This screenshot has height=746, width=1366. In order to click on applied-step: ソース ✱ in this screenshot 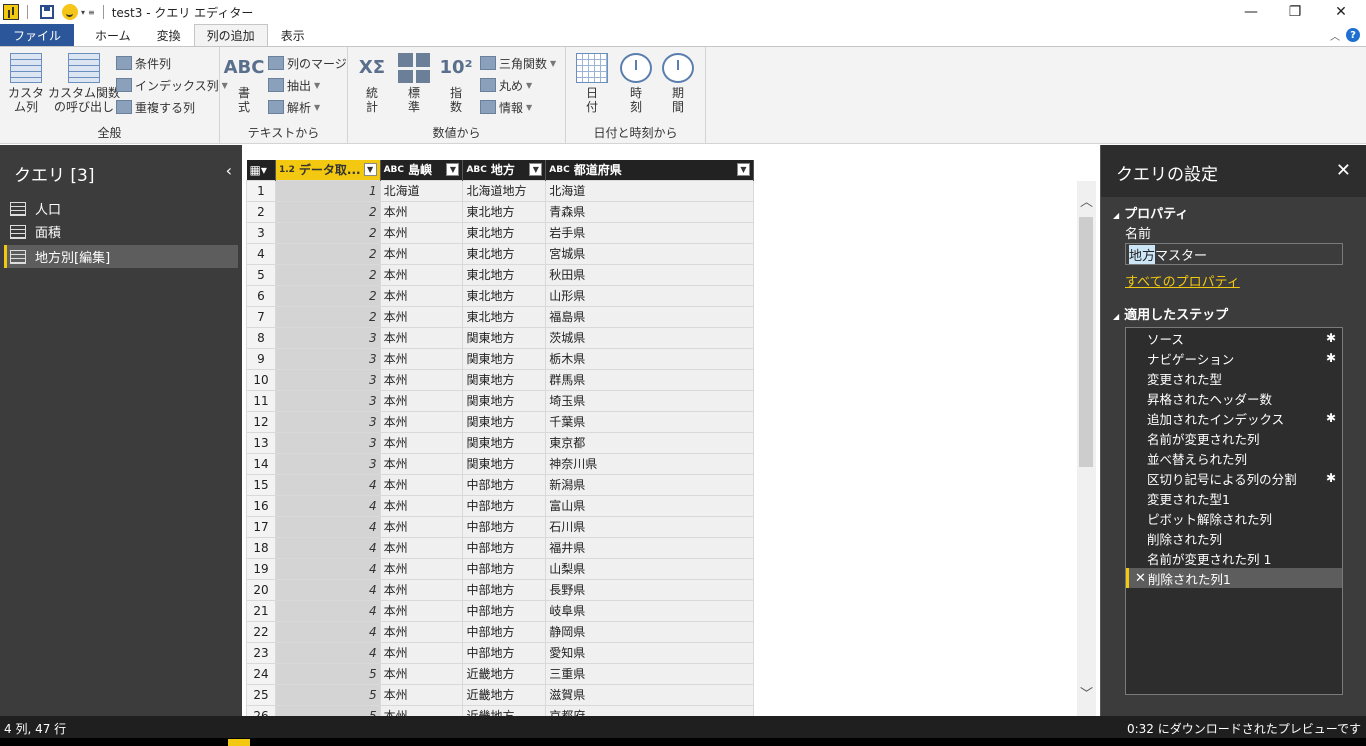, I will do `click(1234, 338)`.